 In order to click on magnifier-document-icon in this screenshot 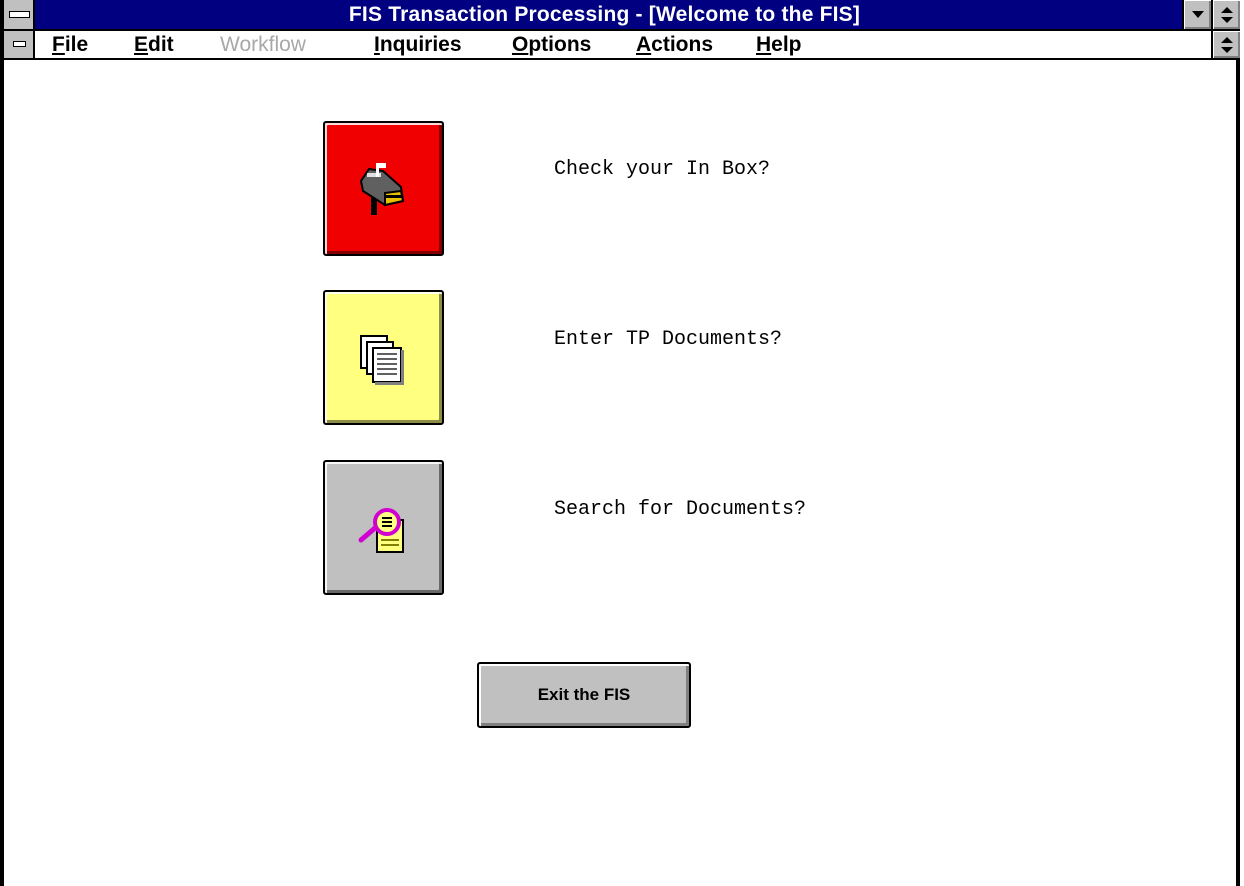, I will do `click(381, 530)`.